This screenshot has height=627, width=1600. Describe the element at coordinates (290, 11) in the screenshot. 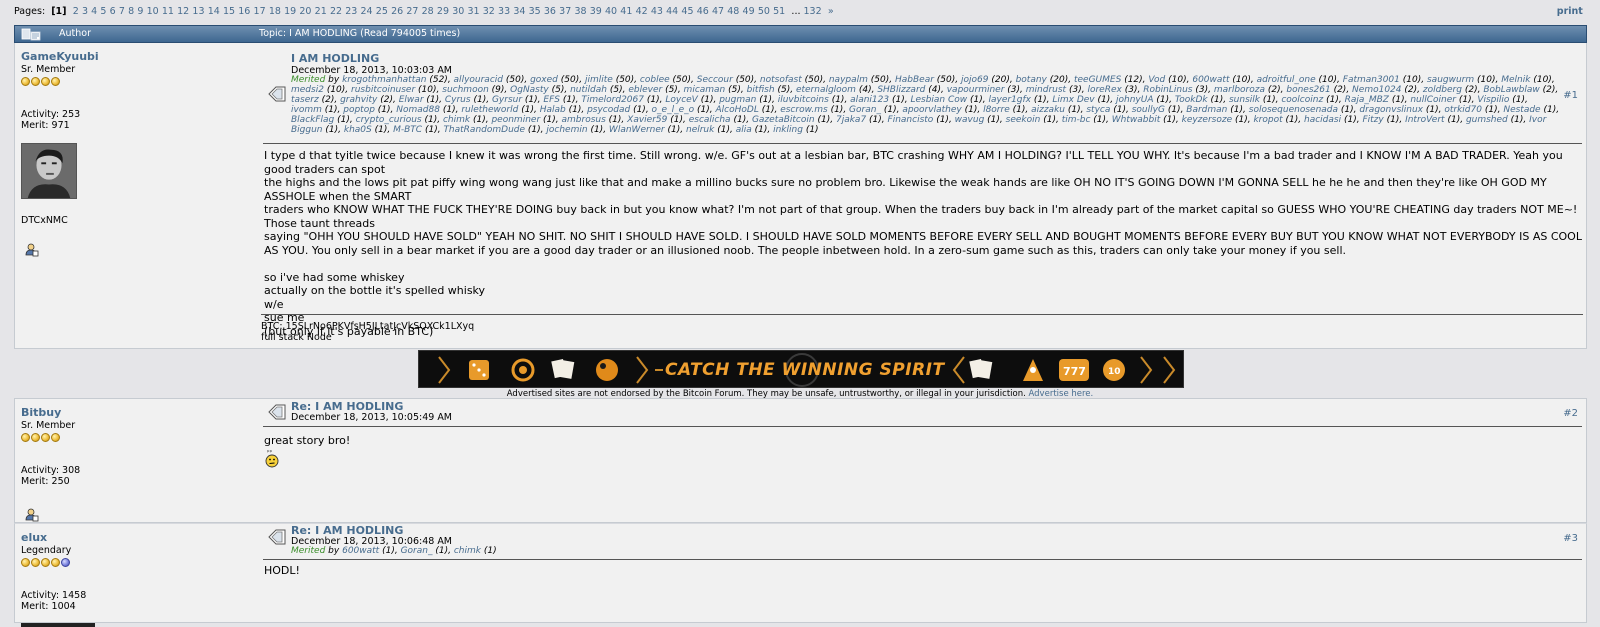

I see `page-link: 19` at that location.